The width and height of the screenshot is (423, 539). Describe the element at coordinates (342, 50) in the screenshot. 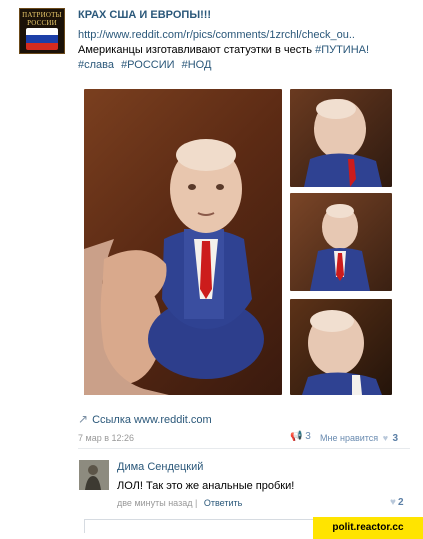

I see `post-hashtag-putin: #ПУТИНА!` at that location.